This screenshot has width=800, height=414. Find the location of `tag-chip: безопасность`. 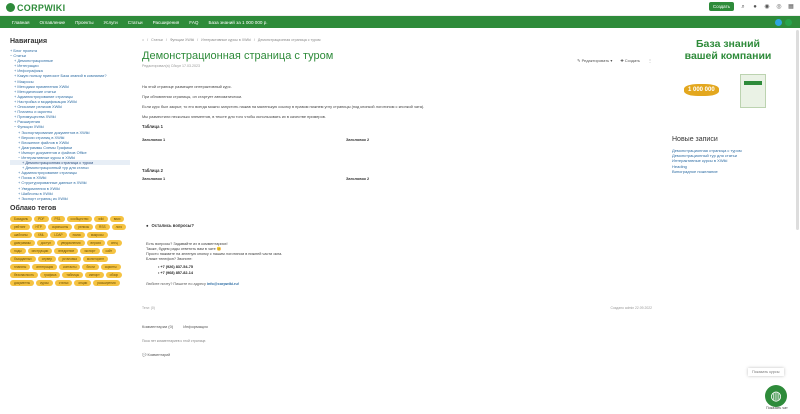

tag-chip: безопасность is located at coordinates (24, 274).